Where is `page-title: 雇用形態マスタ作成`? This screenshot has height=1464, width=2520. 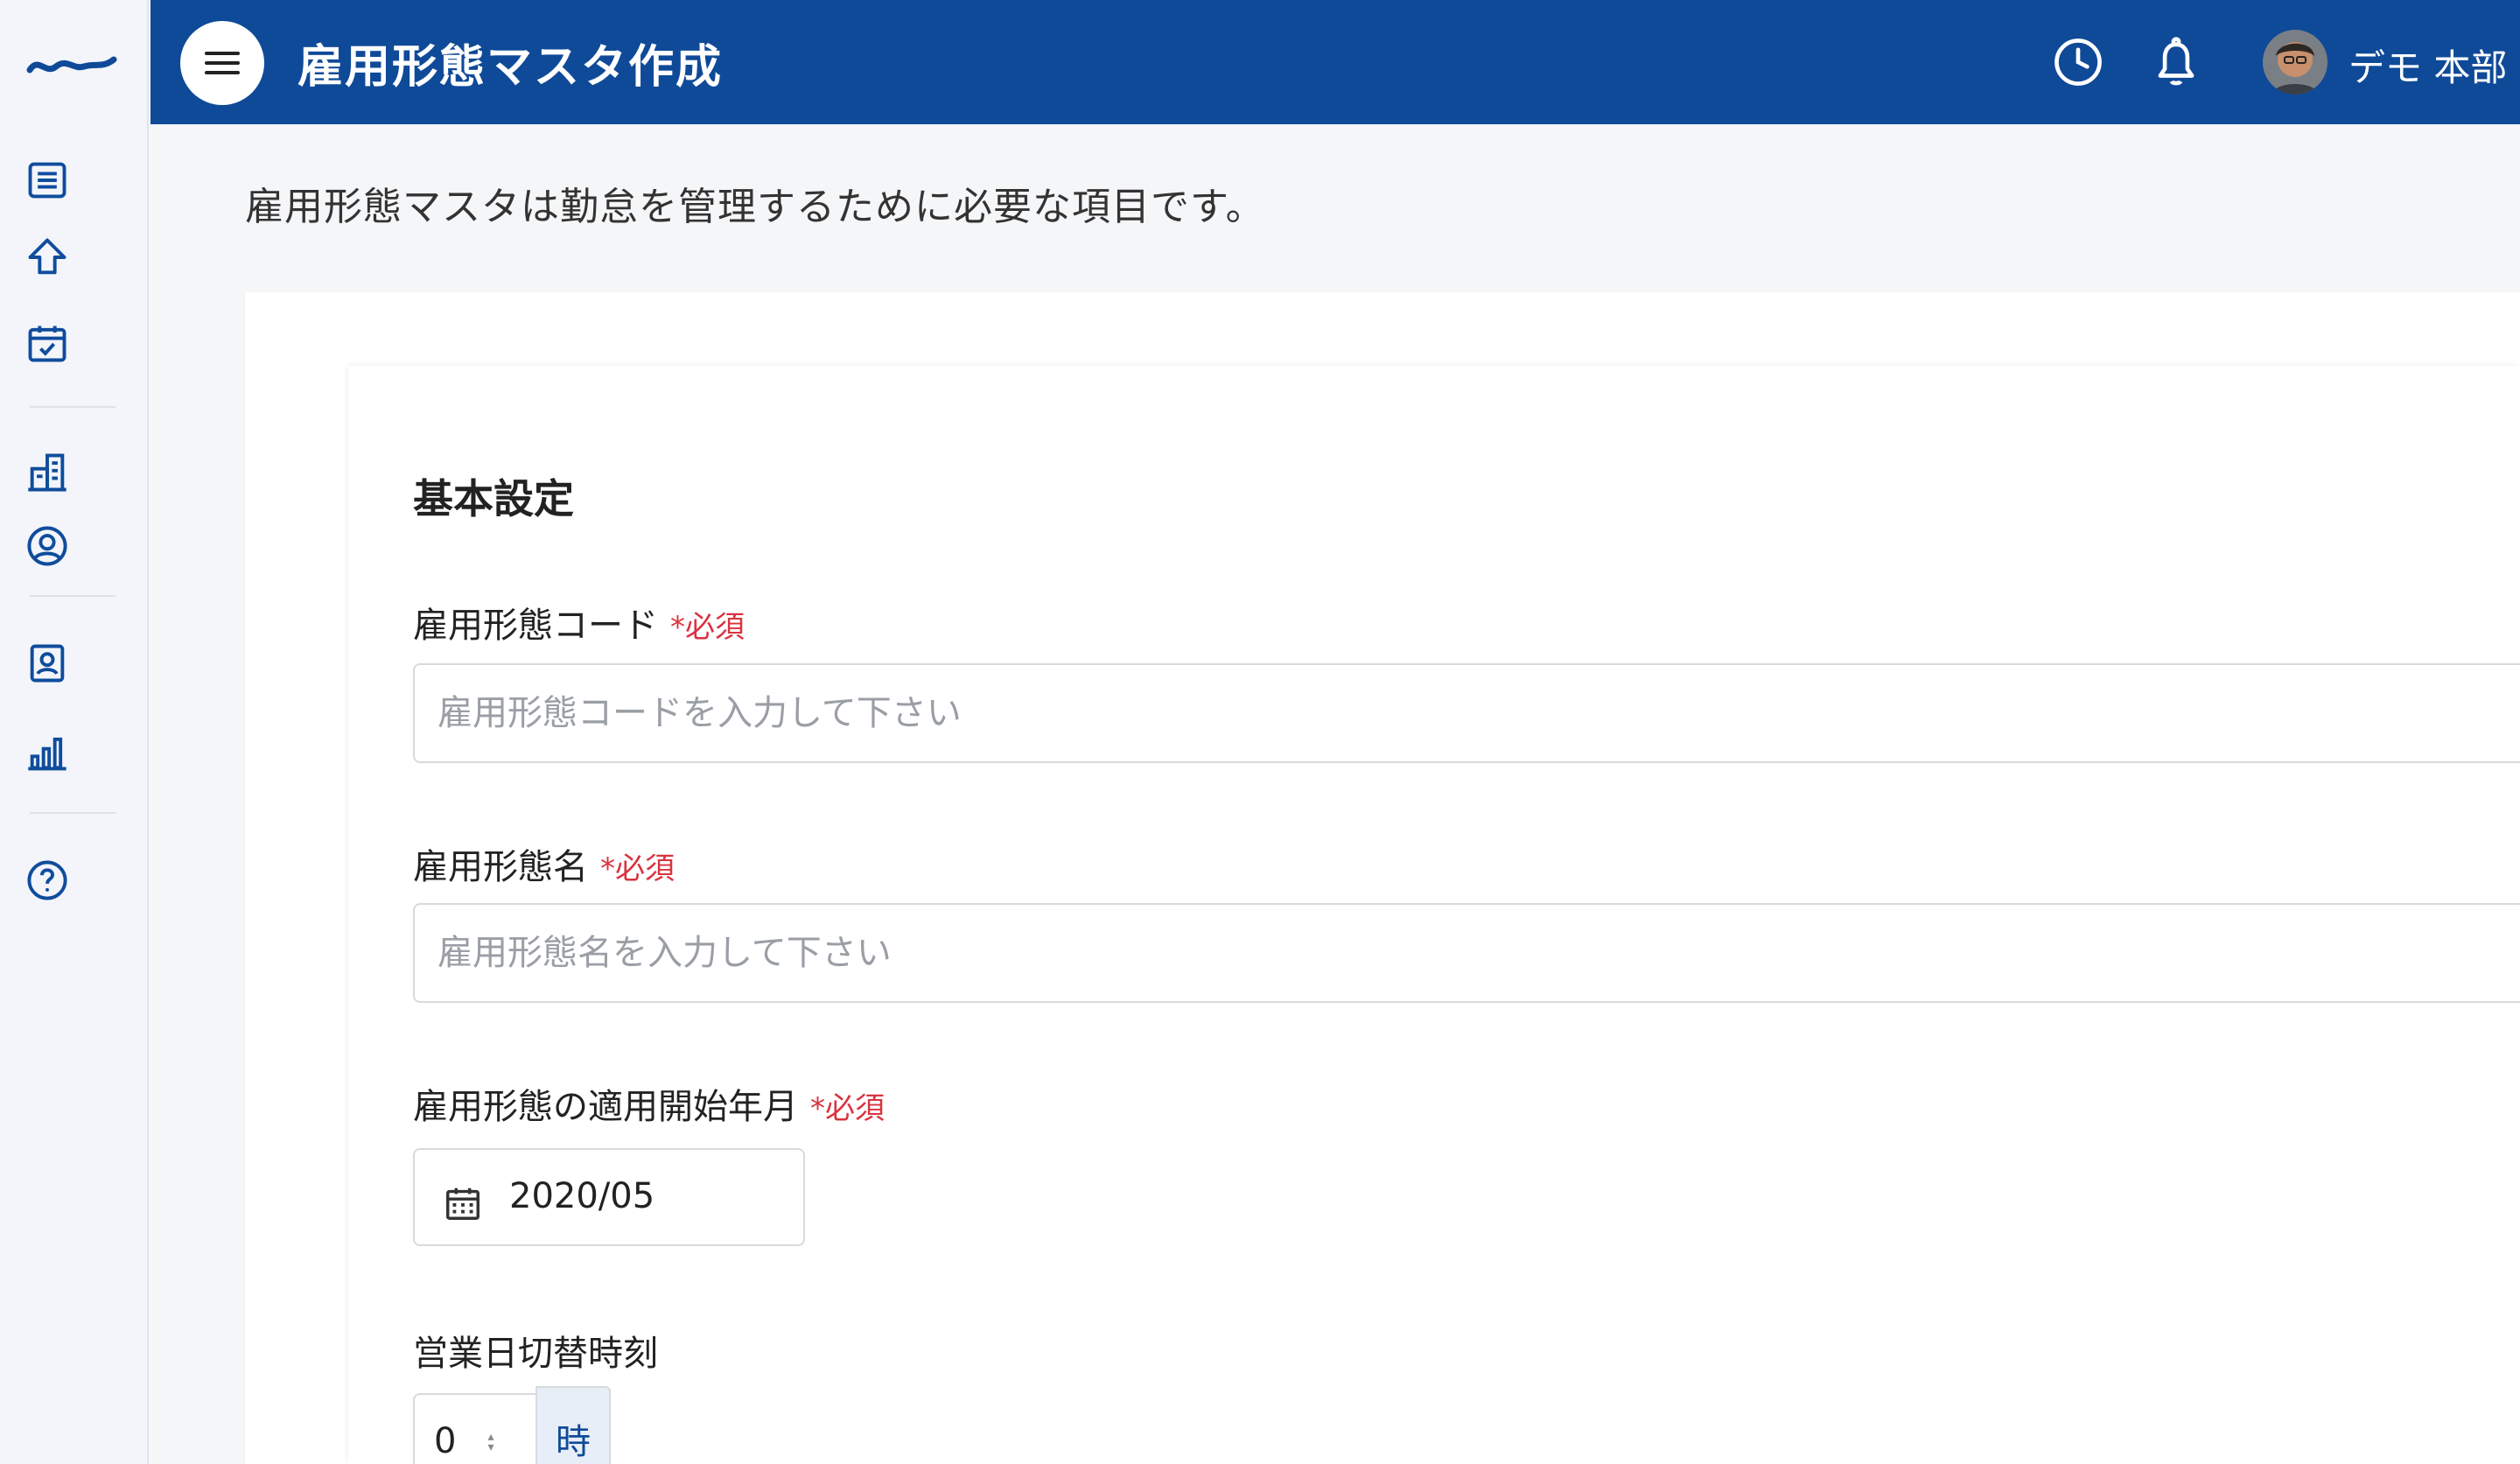 page-title: 雇用形態マスタ作成 is located at coordinates (511, 68).